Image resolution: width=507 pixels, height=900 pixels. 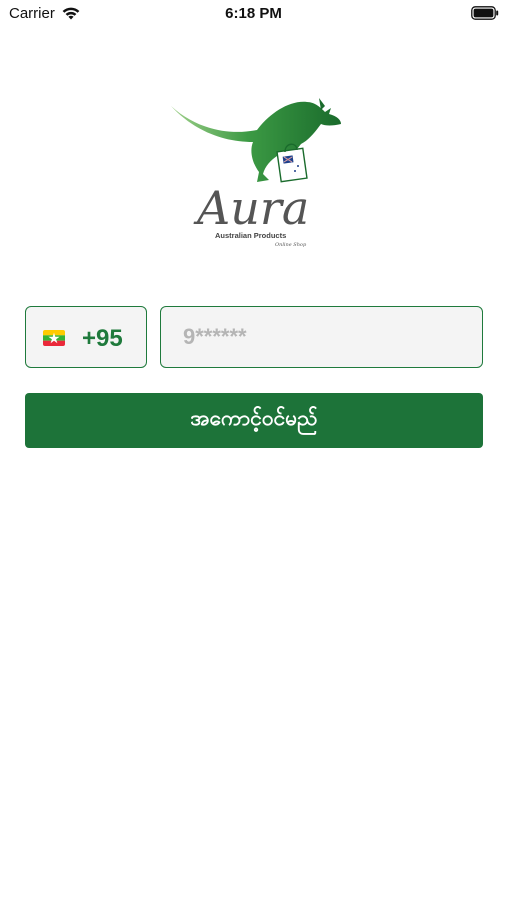 I want to click on login-button: အကောင့်ဝင်မည်, so click(x=254, y=420).